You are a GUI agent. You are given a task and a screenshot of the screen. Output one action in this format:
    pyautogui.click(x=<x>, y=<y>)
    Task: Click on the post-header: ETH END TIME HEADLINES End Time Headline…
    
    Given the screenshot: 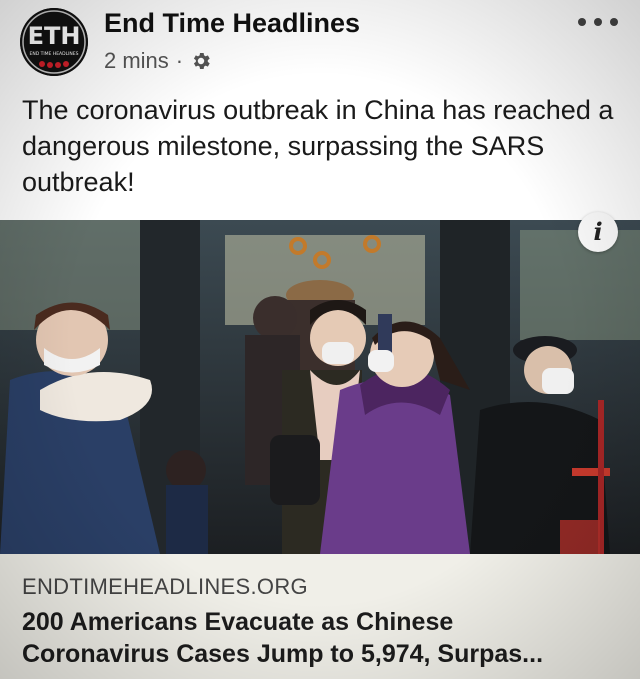 What is the action you would take?
    pyautogui.click(x=320, y=44)
    